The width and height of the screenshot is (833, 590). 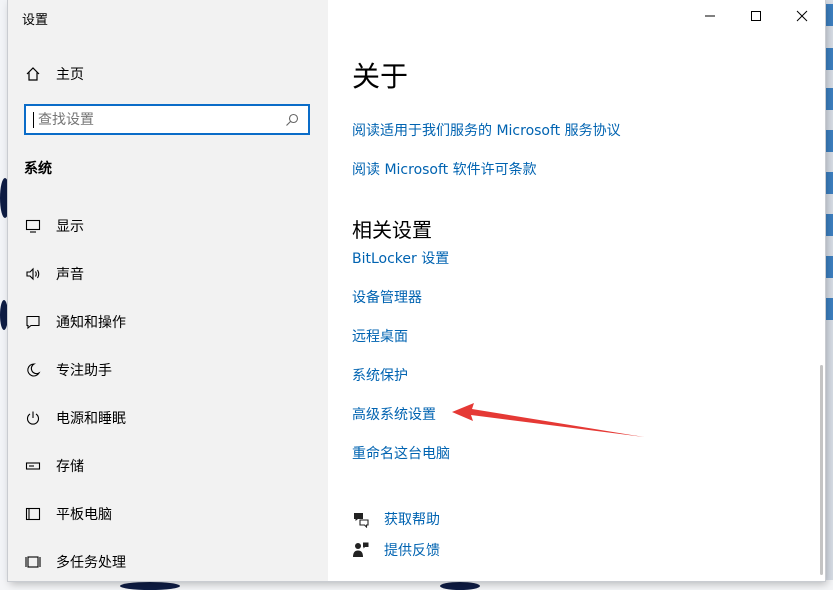 What do you see at coordinates (380, 375) in the screenshot?
I see `link-system-protection: 系统保护` at bounding box center [380, 375].